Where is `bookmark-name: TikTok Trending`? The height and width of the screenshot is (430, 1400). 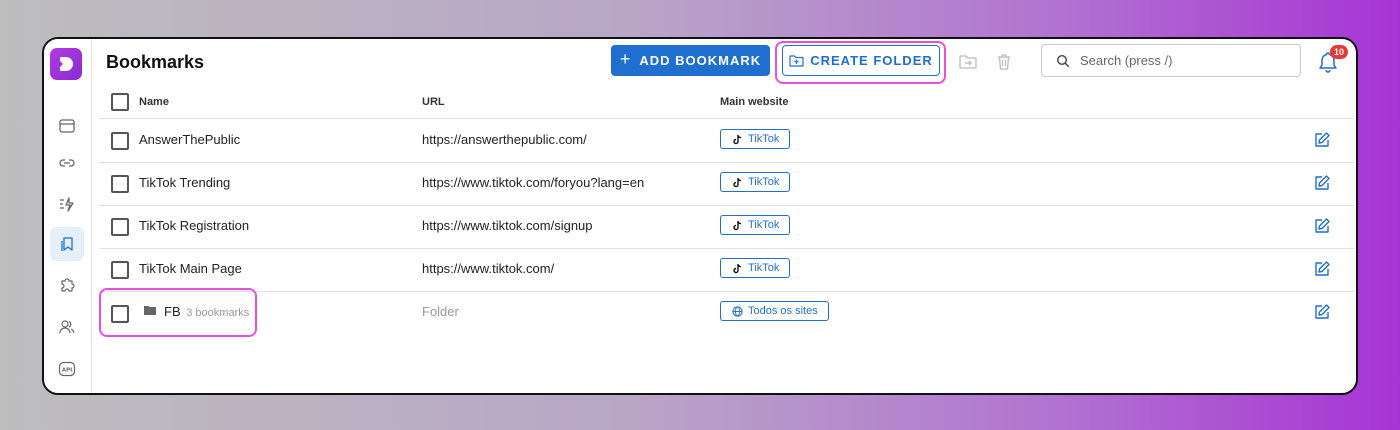
bookmark-name: TikTok Trending is located at coordinates (185, 182).